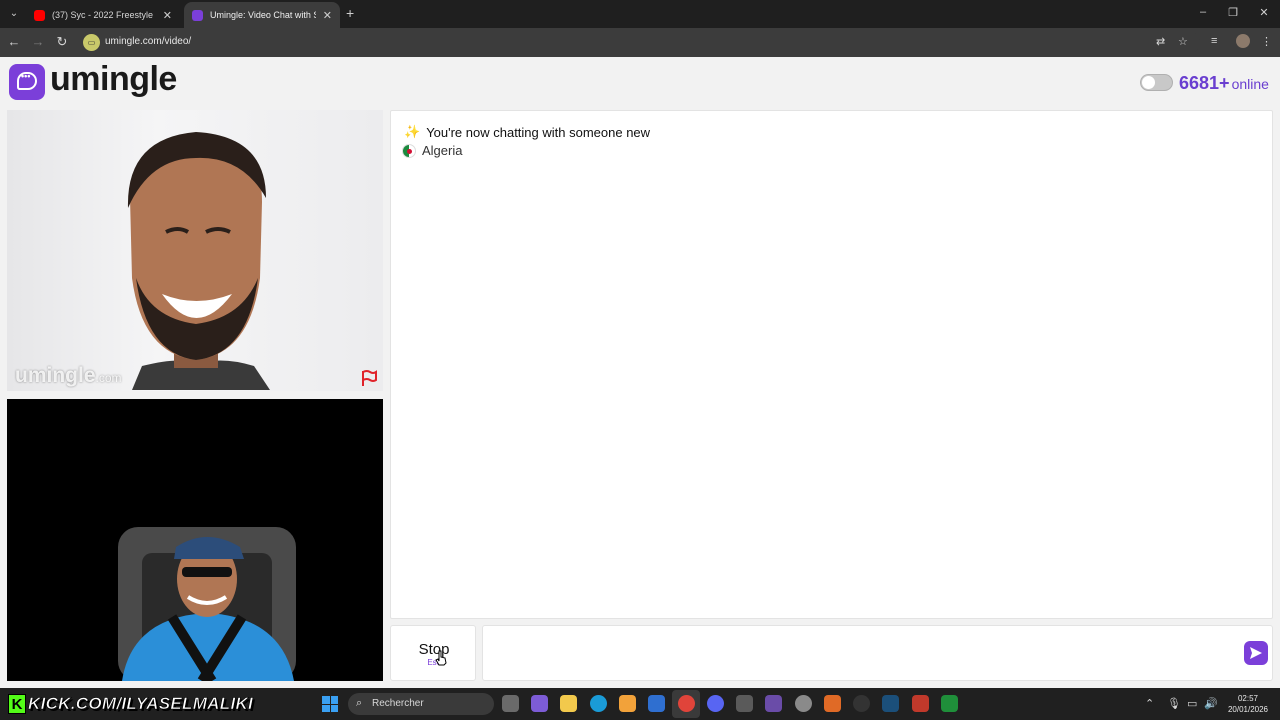 This screenshot has height=720, width=1280. Describe the element at coordinates (598, 703) in the screenshot. I see `edge-icon` at that location.